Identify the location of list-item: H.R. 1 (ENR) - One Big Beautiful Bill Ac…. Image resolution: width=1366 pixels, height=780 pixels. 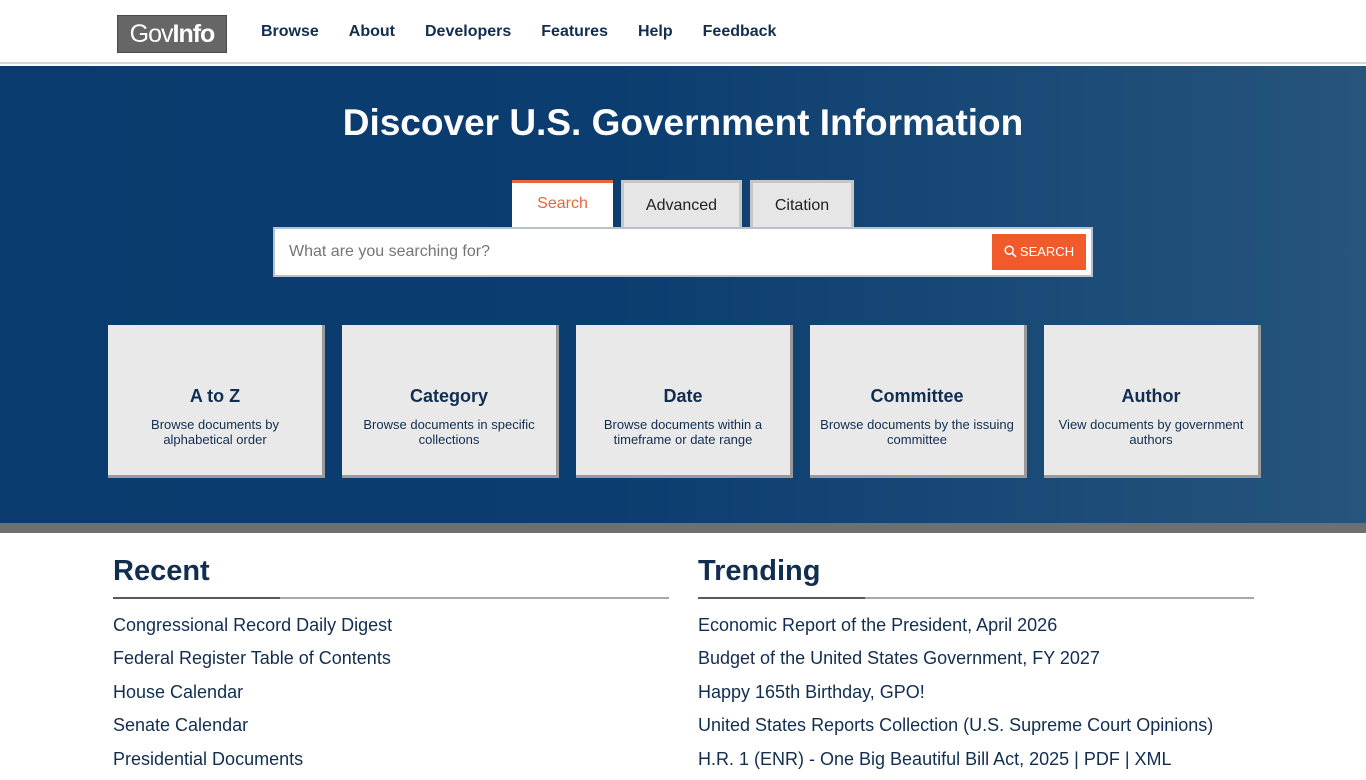
(955, 763).